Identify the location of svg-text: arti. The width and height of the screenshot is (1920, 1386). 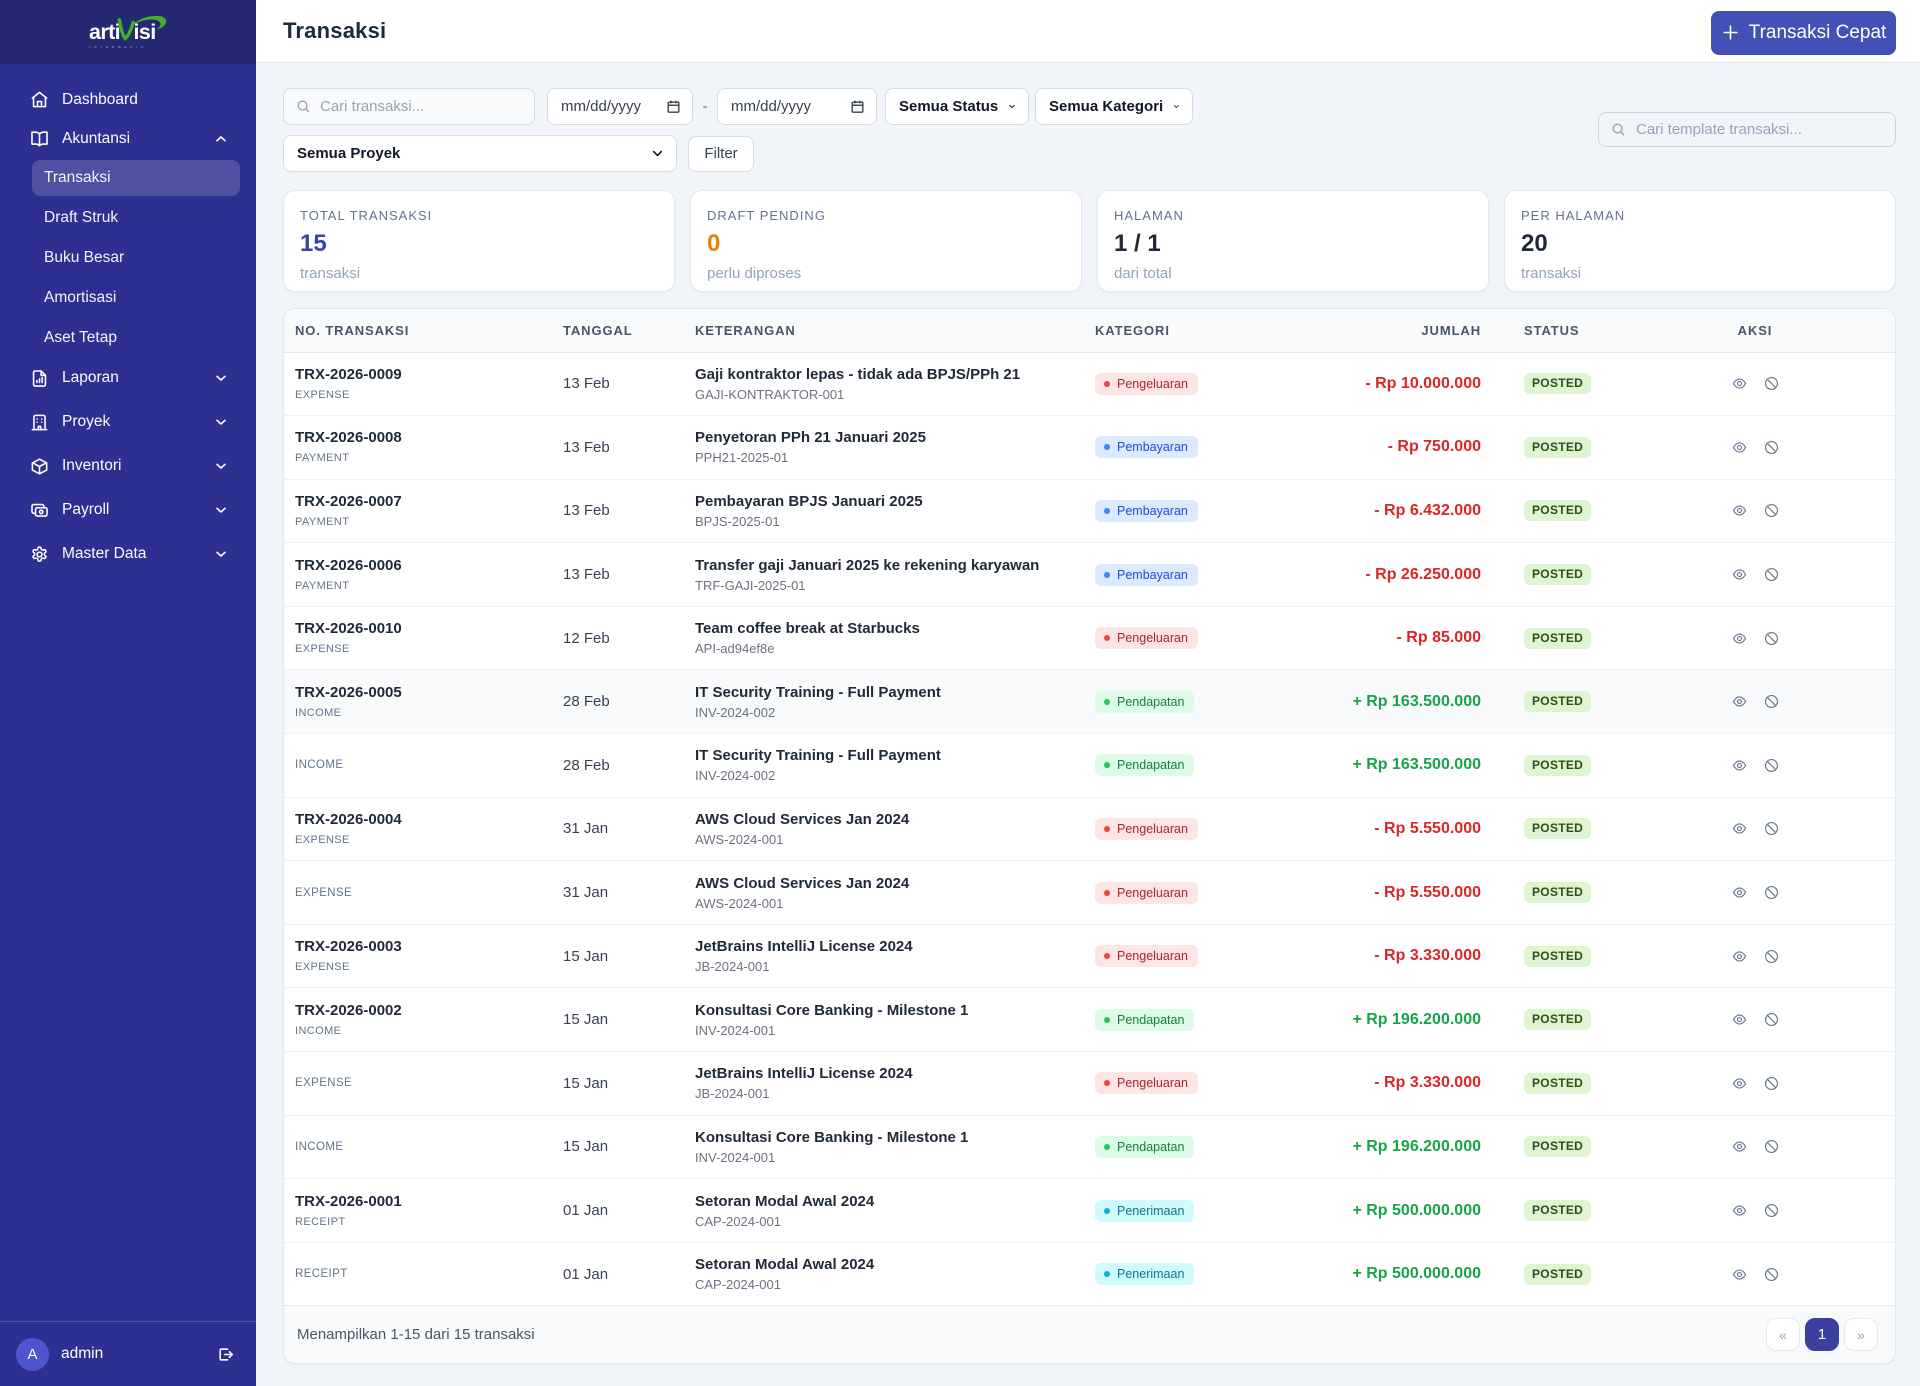
(104, 32).